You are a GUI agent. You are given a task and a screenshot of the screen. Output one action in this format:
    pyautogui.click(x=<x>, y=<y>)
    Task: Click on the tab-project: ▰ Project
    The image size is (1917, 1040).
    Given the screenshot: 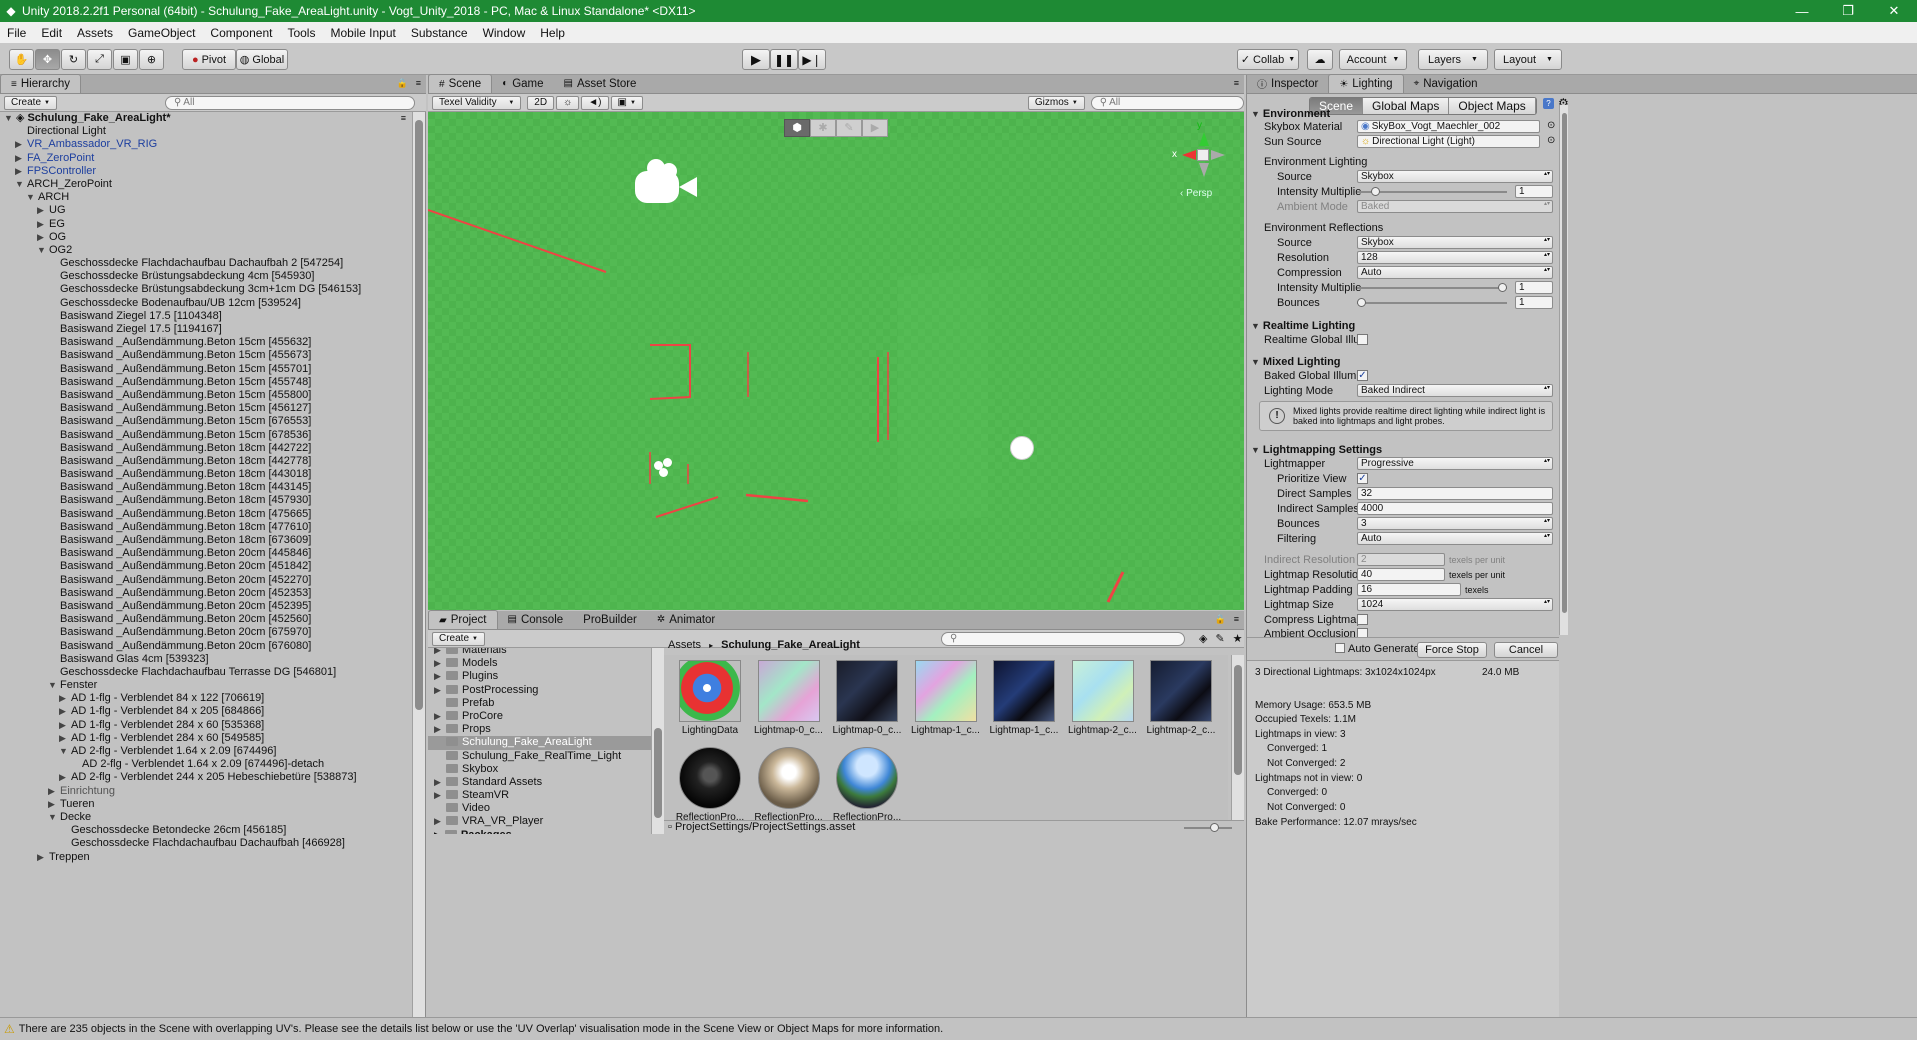 What is the action you would take?
    pyautogui.click(x=463, y=619)
    